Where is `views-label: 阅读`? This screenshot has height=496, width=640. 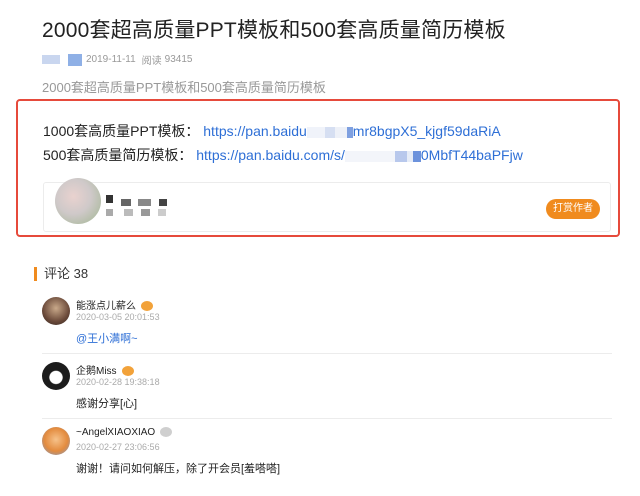 views-label: 阅读 is located at coordinates (151, 61).